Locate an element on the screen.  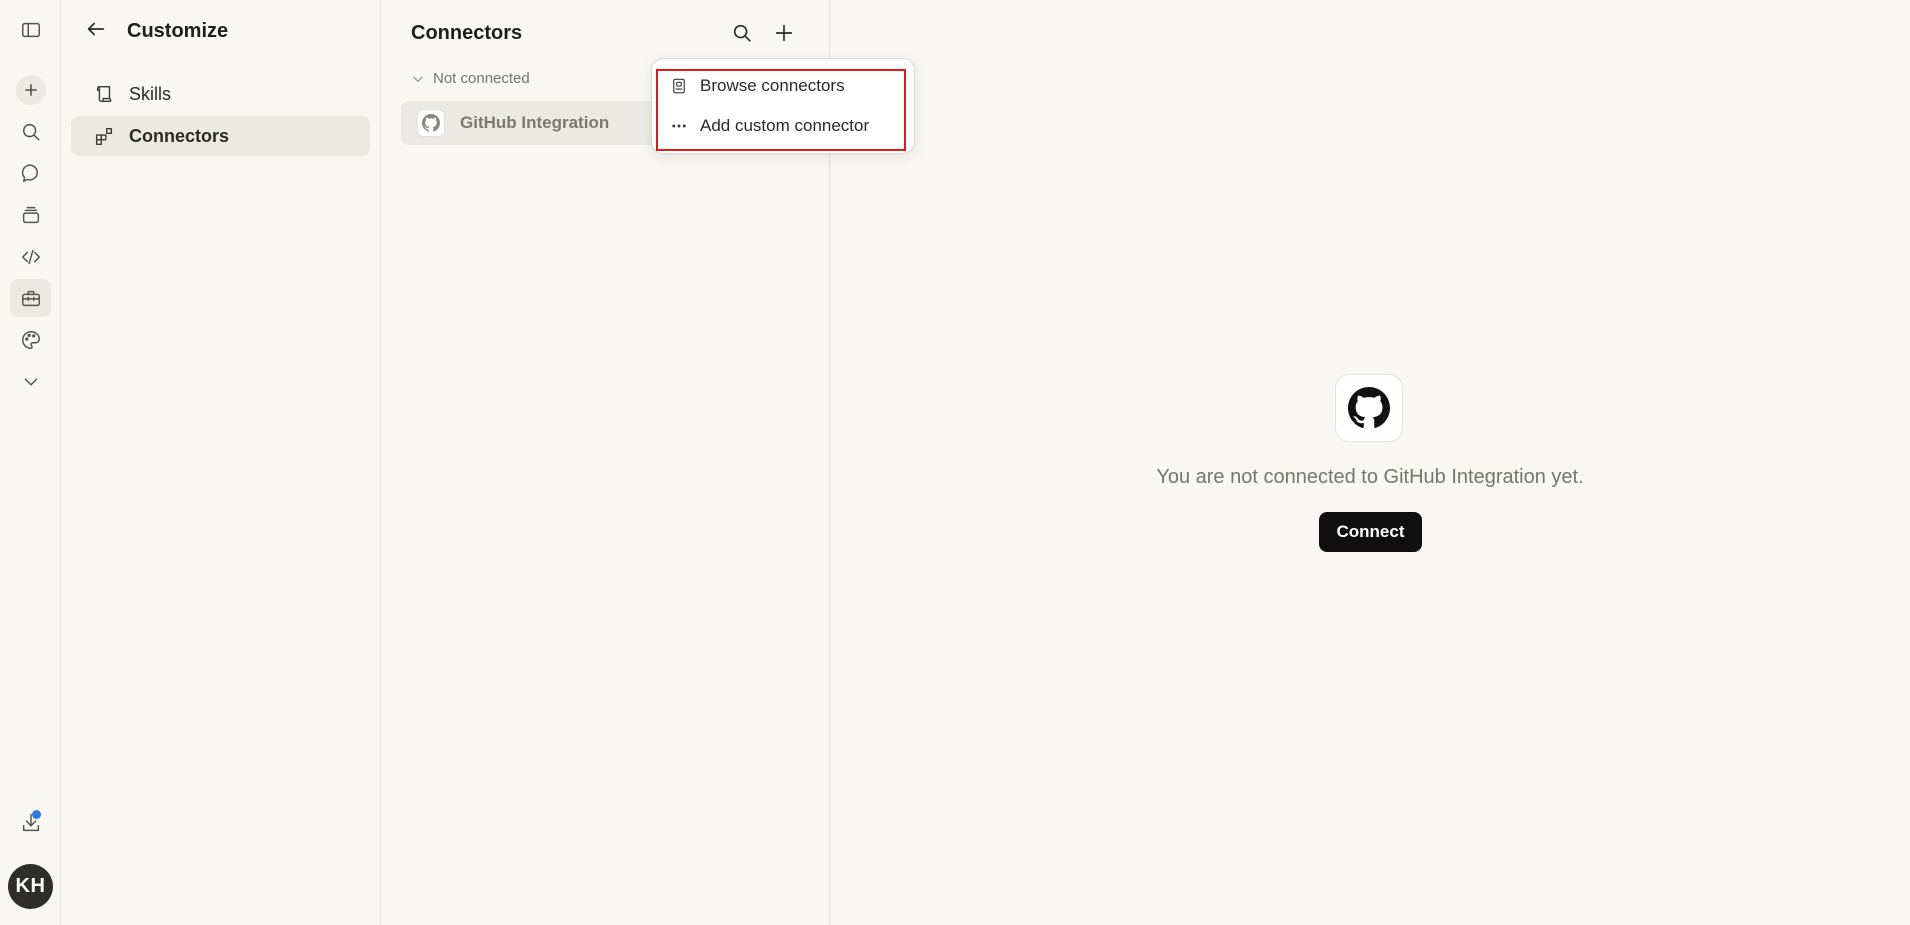
customize-header: Customize is located at coordinates (156, 31).